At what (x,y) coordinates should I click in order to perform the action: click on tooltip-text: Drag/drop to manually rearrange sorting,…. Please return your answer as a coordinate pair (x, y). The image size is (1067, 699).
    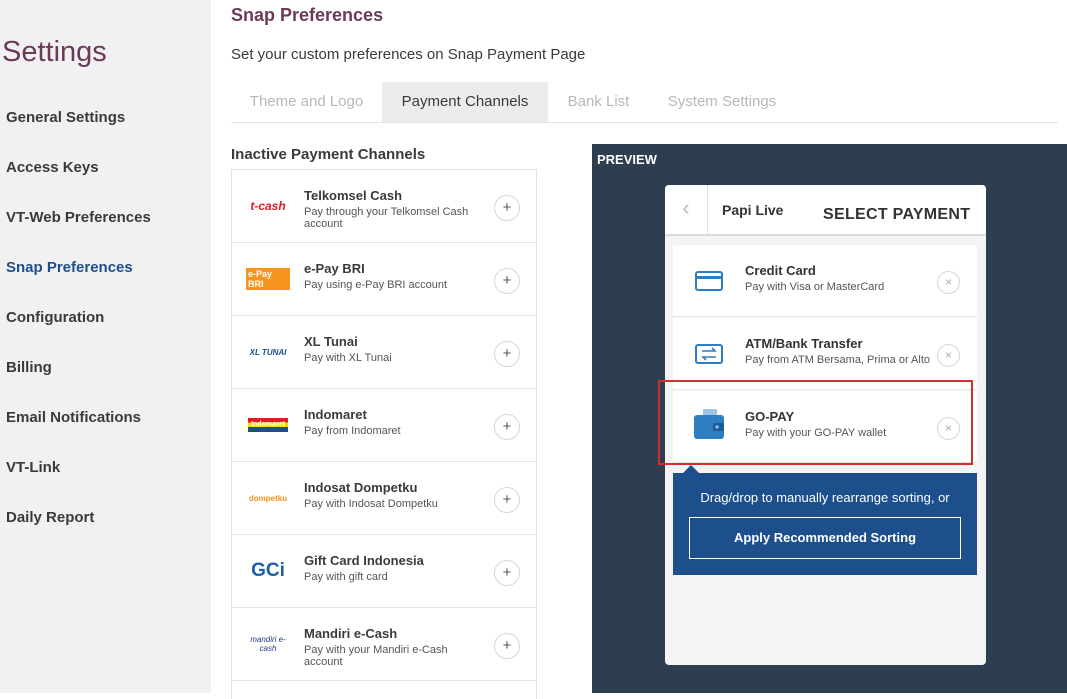
    Looking at the image, I should click on (825, 497).